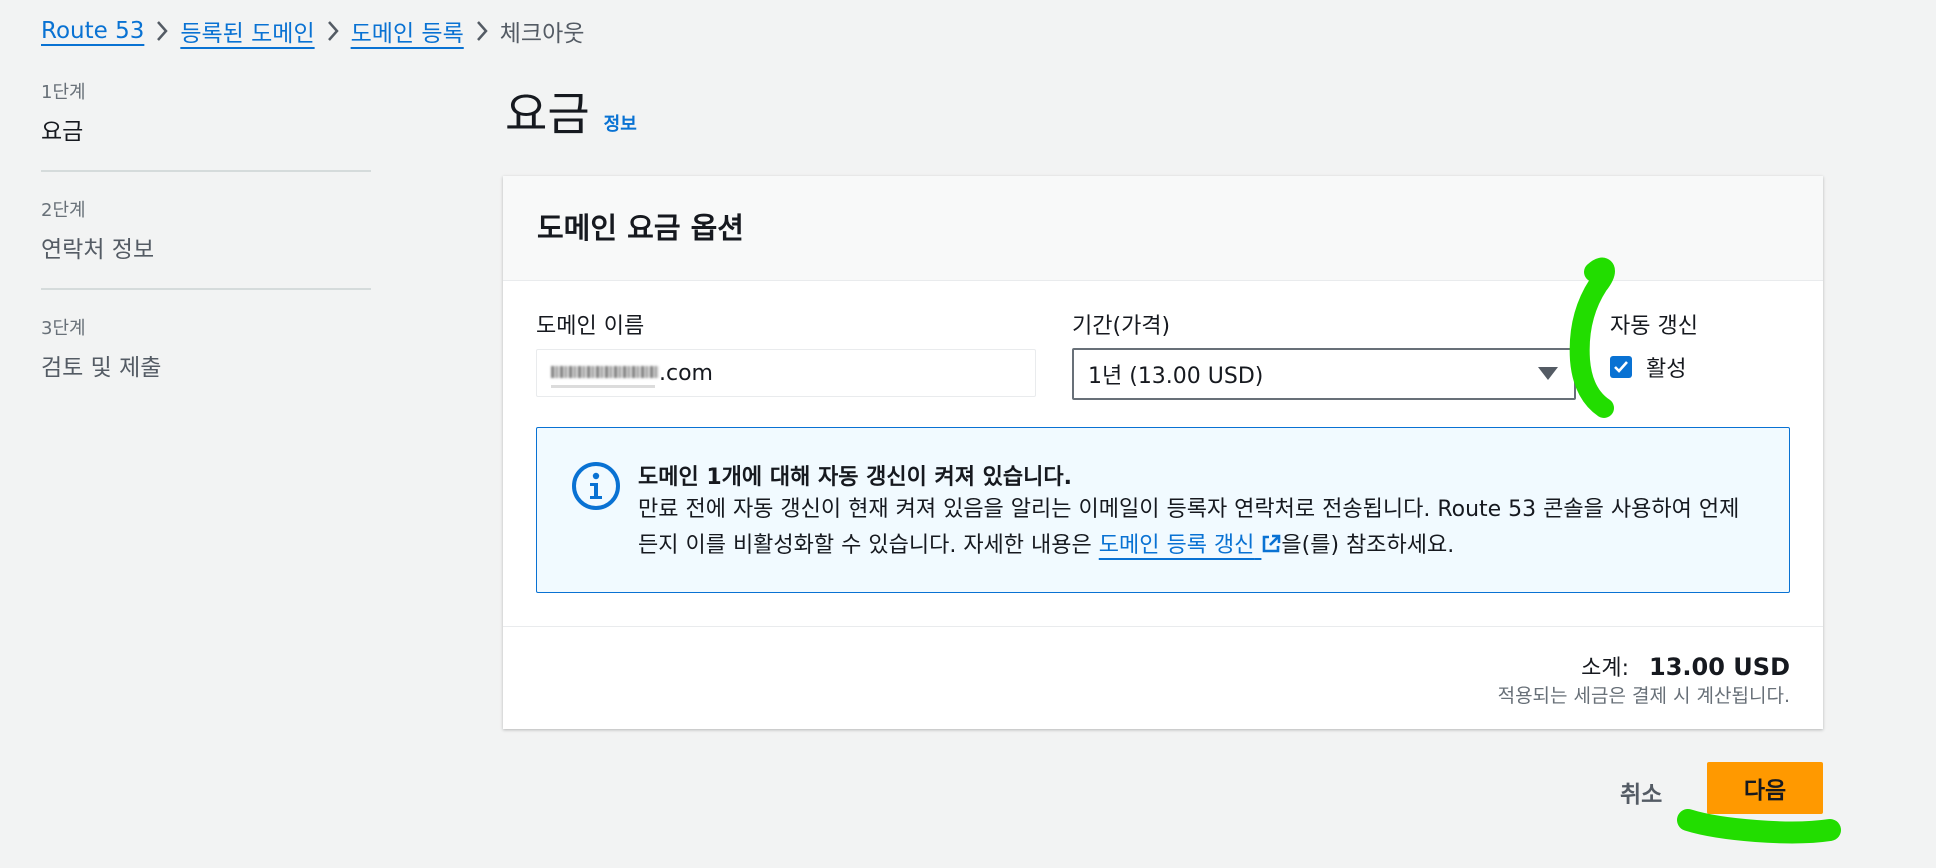 Image resolution: width=1936 pixels, height=868 pixels. What do you see at coordinates (1272, 543) in the screenshot?
I see `external-link-icon` at bounding box center [1272, 543].